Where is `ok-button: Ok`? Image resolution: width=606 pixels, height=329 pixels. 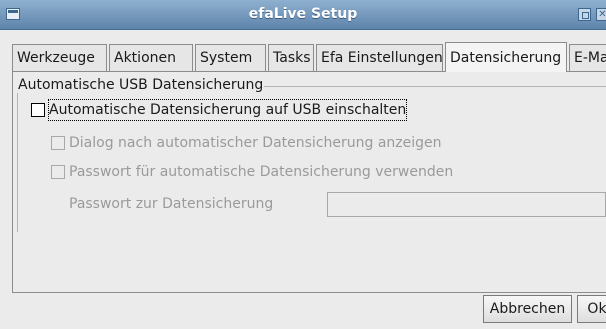 ok-button: Ok is located at coordinates (591, 309).